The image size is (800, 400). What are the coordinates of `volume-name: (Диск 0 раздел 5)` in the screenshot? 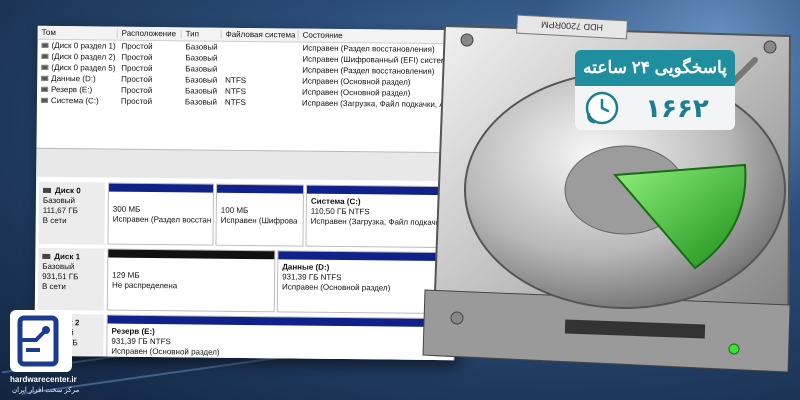 It's located at (77, 68).